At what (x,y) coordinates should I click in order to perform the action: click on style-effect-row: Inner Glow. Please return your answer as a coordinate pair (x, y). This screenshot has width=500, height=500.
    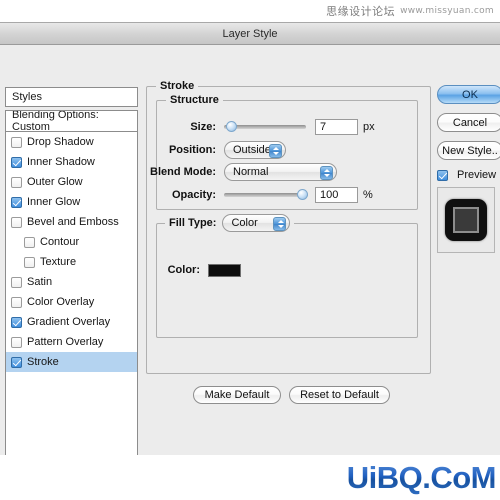
    Looking at the image, I should click on (71, 202).